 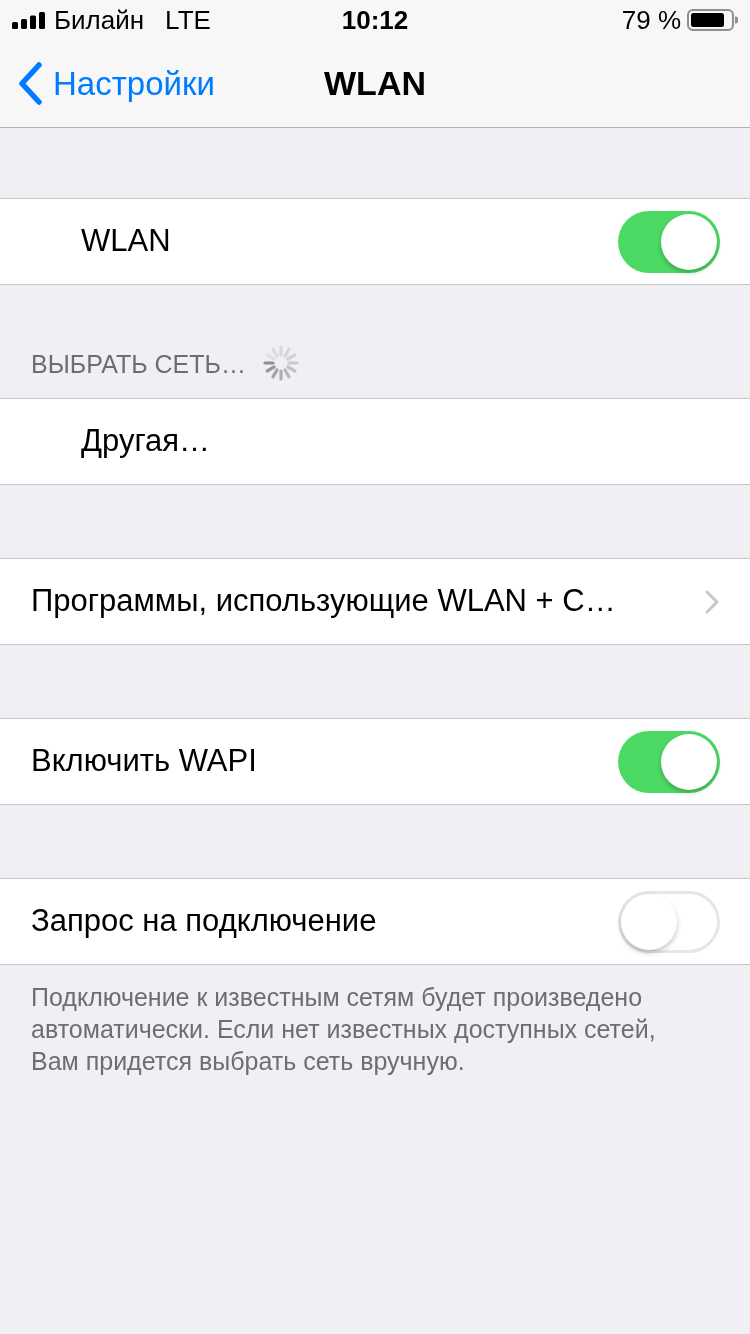 I want to click on network-type: LTE, so click(x=188, y=20).